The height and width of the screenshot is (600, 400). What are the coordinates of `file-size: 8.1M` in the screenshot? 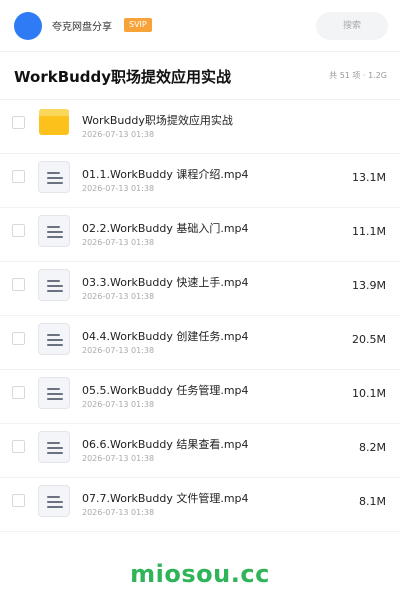 It's located at (372, 501).